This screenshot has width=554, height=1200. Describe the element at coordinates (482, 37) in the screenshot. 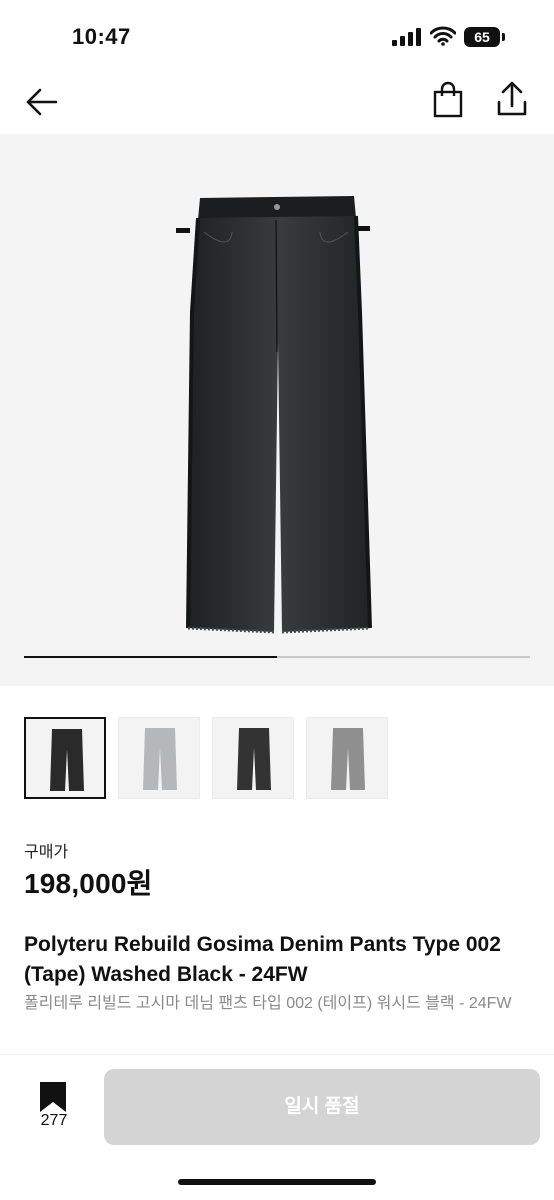

I see `battery-indicator: 65` at that location.